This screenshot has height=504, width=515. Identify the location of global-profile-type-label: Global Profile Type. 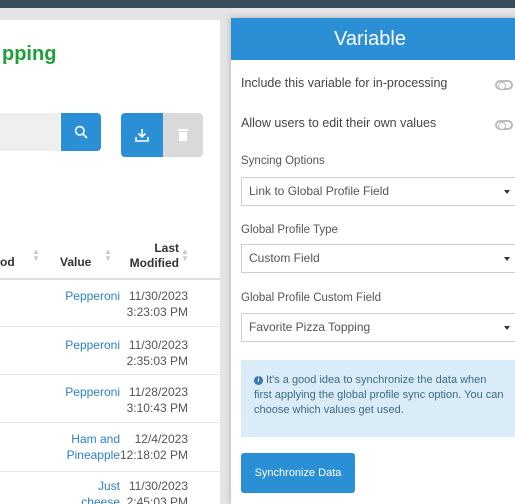
(289, 230).